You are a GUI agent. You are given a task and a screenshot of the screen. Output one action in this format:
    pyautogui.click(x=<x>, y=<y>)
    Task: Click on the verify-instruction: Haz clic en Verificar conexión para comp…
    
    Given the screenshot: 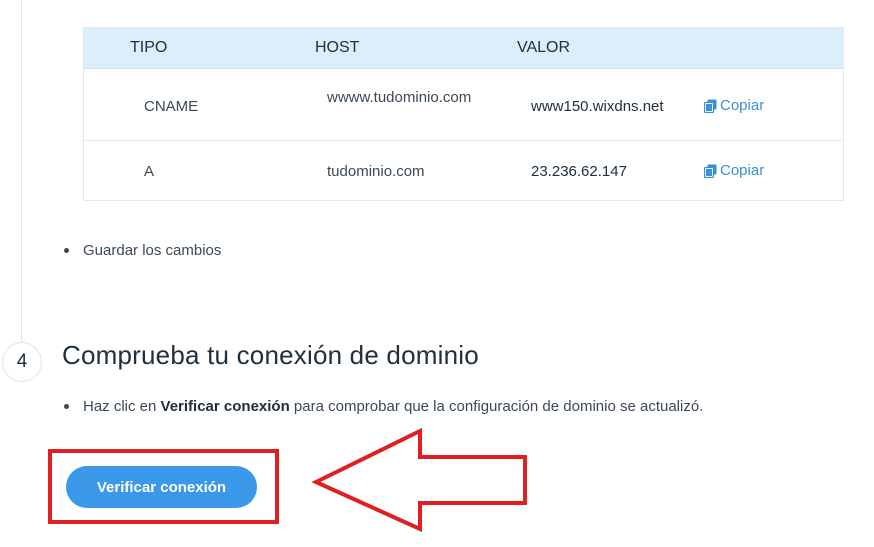 What is the action you would take?
    pyautogui.click(x=393, y=406)
    